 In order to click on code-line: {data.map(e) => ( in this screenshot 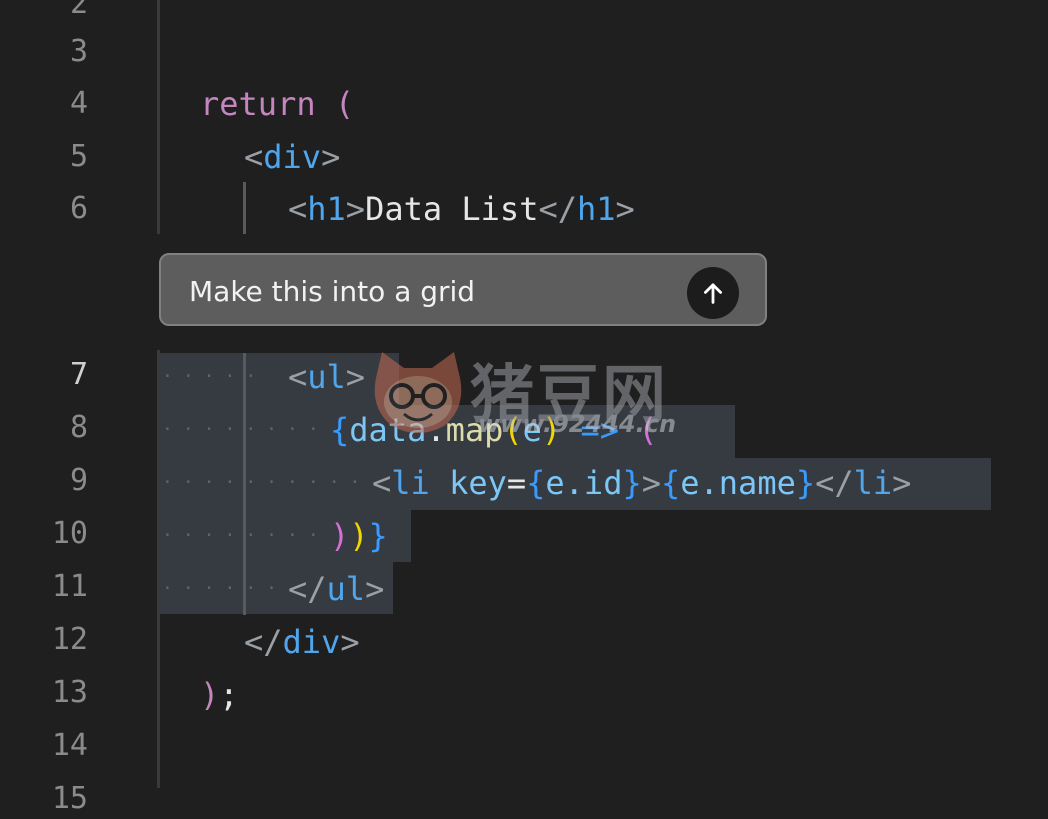, I will do `click(494, 430)`.